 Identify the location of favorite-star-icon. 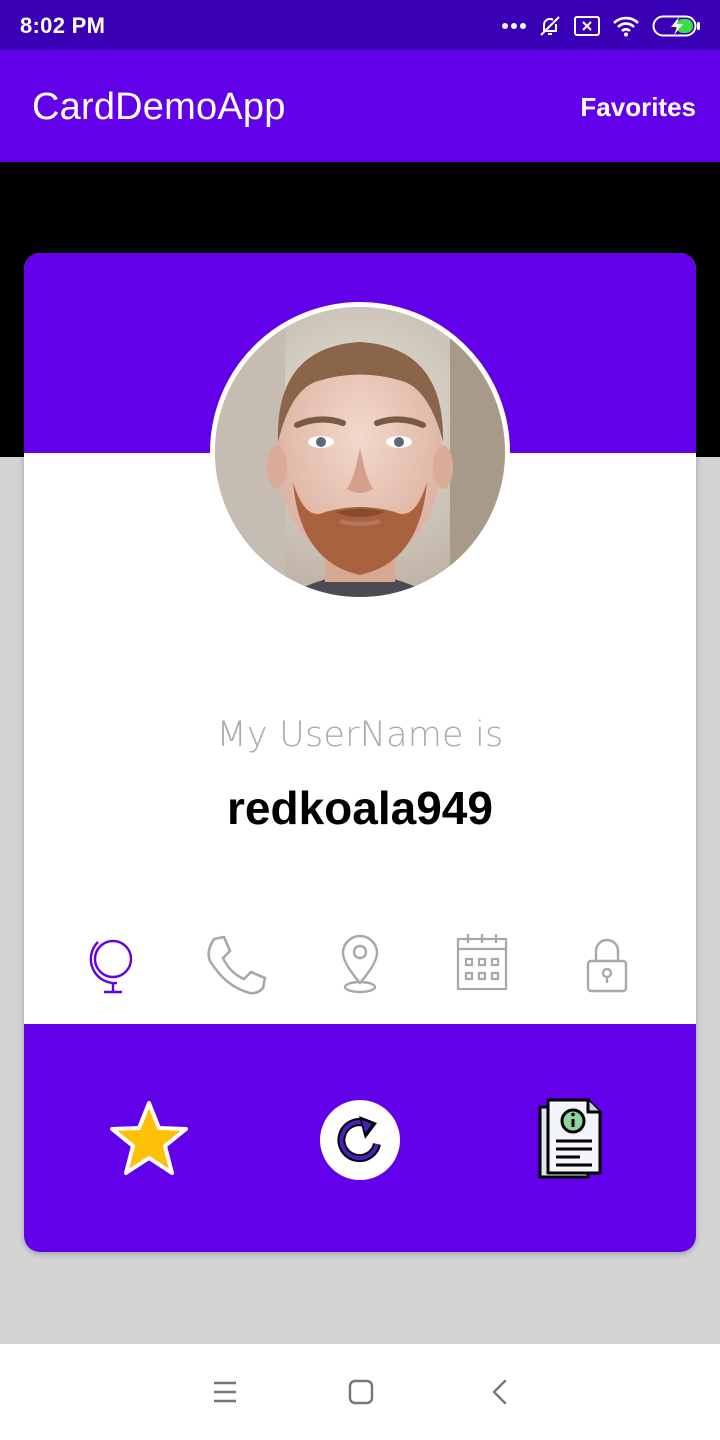
(149, 1139).